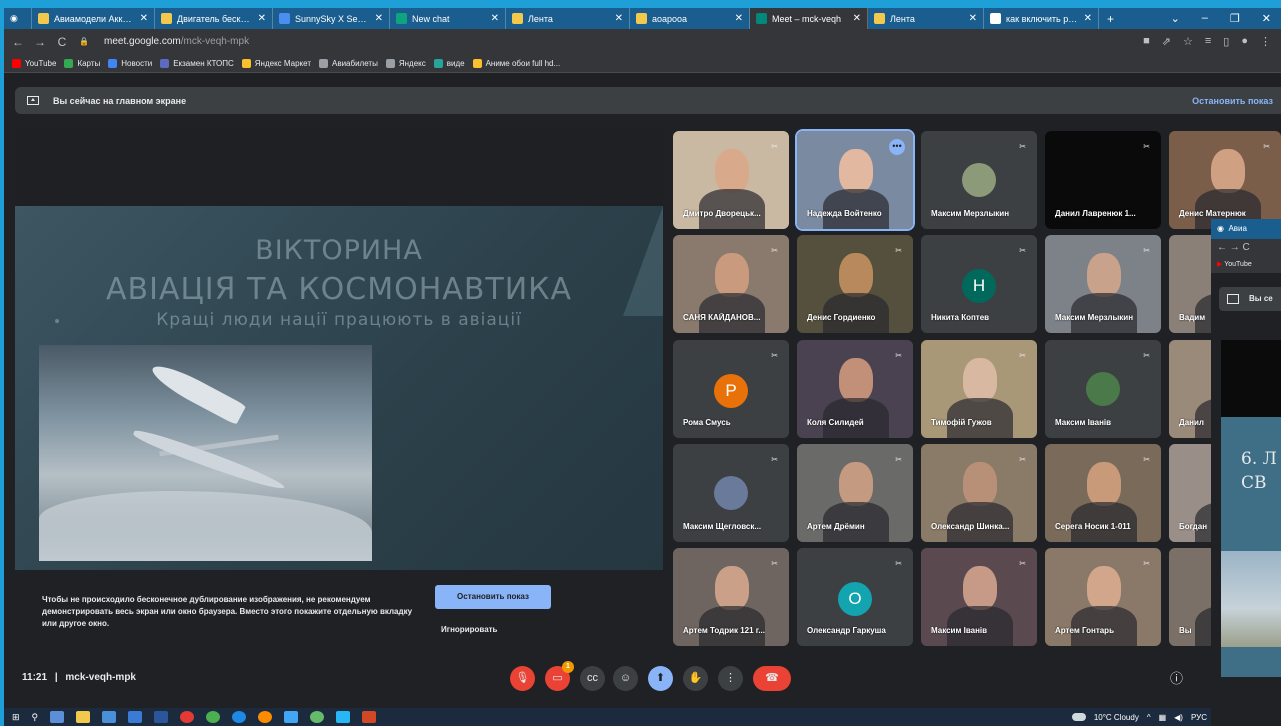 The image size is (1281, 726). I want to click on bookmark-item: Авиабилеты, so click(348, 63).